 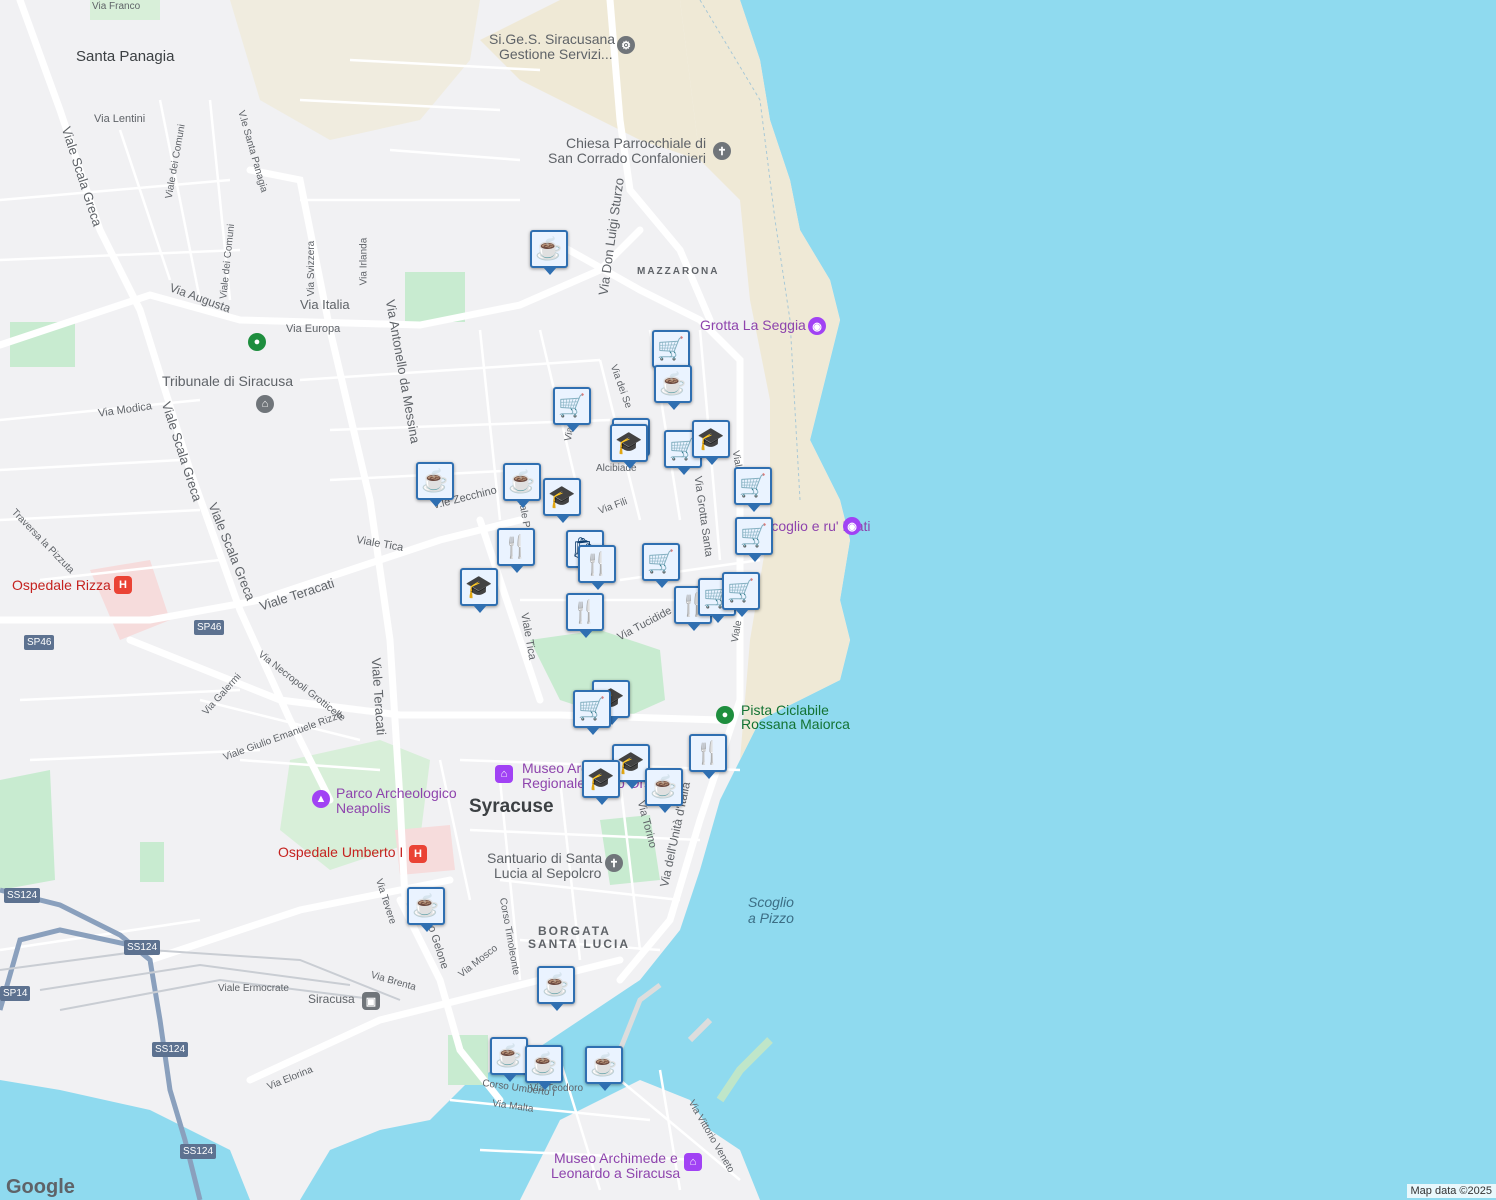 What do you see at coordinates (325, 304) in the screenshot?
I see `street-via-italia: Via Italia` at bounding box center [325, 304].